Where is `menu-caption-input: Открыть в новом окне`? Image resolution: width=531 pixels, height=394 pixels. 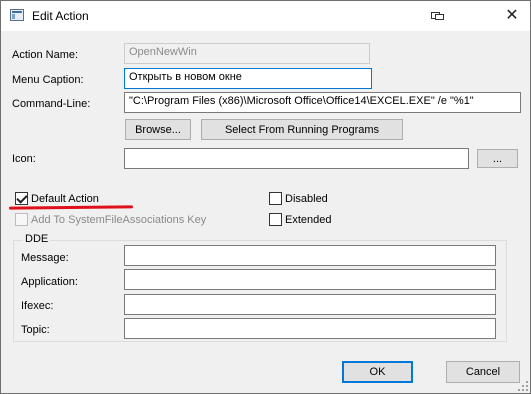
menu-caption-input: Открыть в новом окне is located at coordinates (248, 78).